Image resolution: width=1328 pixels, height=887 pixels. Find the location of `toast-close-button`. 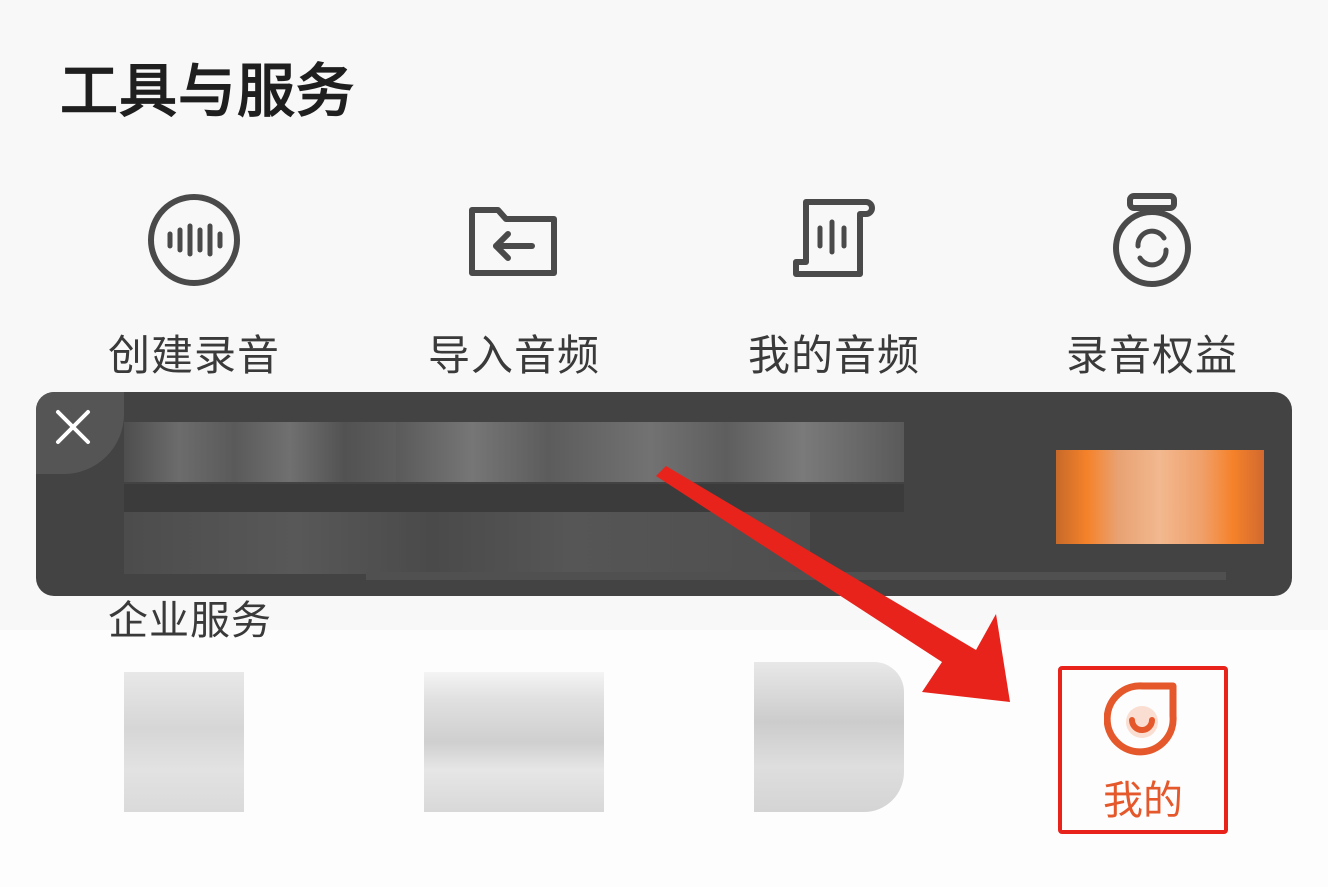

toast-close-button is located at coordinates (80, 433).